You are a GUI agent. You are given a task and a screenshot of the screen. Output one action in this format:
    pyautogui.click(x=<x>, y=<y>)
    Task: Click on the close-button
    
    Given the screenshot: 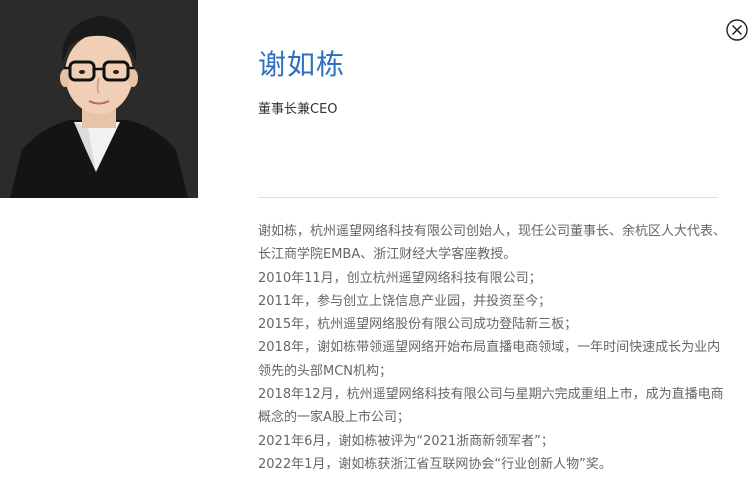 What is the action you would take?
    pyautogui.click(x=737, y=30)
    